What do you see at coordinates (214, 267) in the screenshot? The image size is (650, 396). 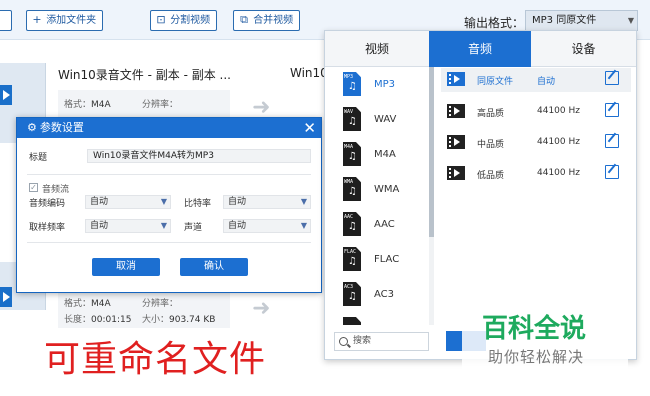 I see `confirm-button: 确认` at bounding box center [214, 267].